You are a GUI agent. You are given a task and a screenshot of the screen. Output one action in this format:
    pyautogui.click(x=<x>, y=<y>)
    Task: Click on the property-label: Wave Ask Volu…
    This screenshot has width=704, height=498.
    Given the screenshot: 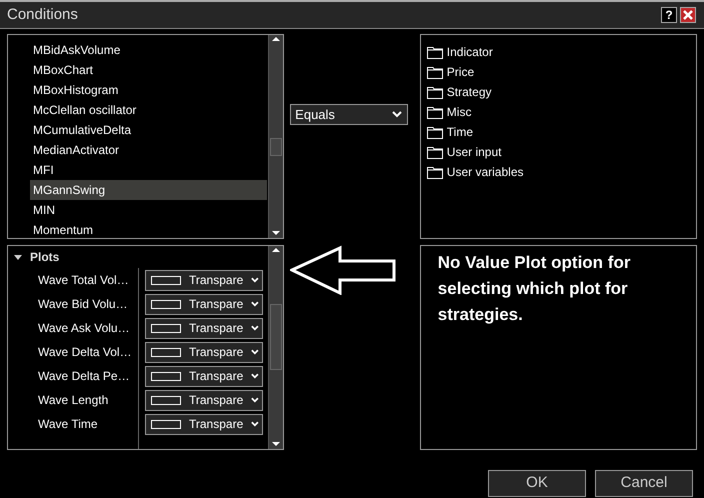 What is the action you would take?
    pyautogui.click(x=84, y=328)
    